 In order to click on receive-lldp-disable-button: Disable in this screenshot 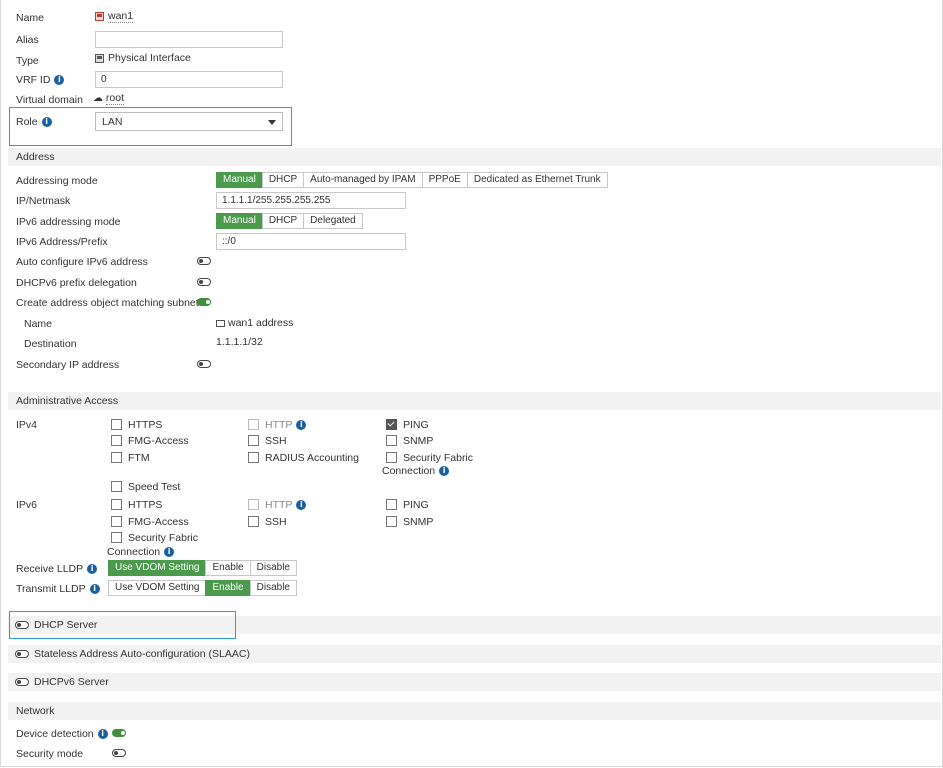, I will do `click(273, 568)`.